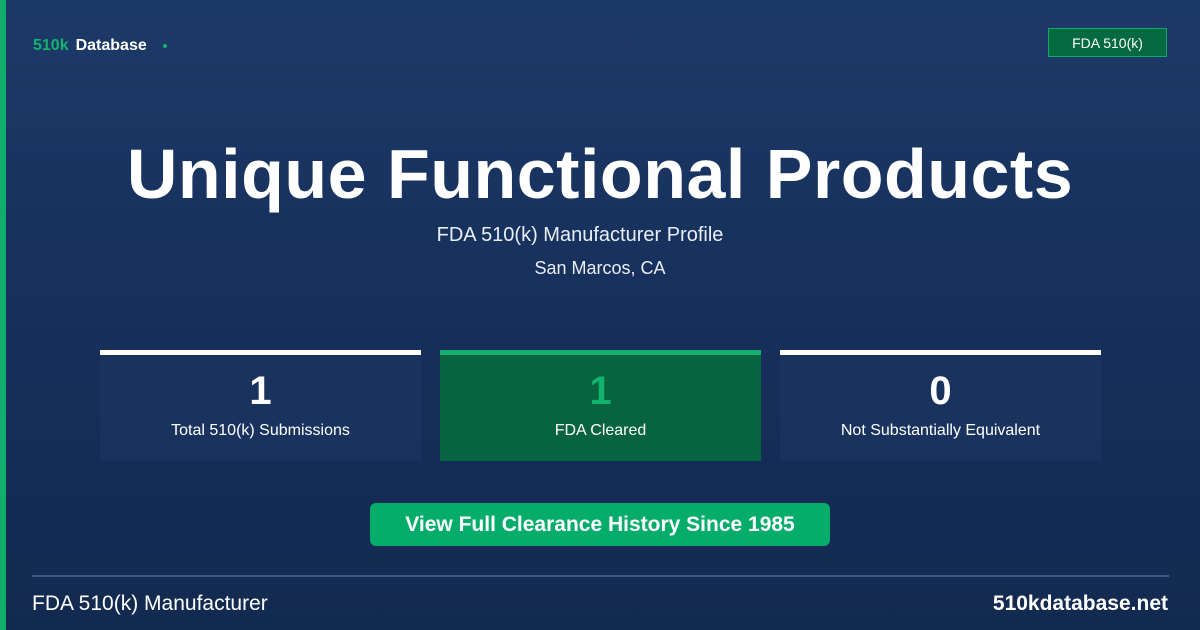  Describe the element at coordinates (580, 235) in the screenshot. I see `page-subtitle: FDA 510(k) Manufacturer Profile` at that location.